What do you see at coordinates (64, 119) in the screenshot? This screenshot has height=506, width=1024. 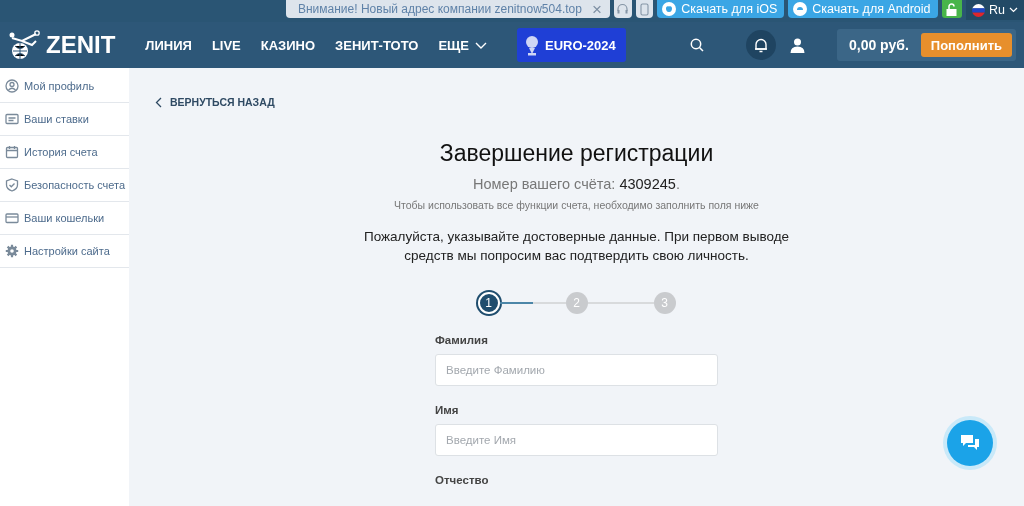 I see `sidebar-item: Ваши ставки` at bounding box center [64, 119].